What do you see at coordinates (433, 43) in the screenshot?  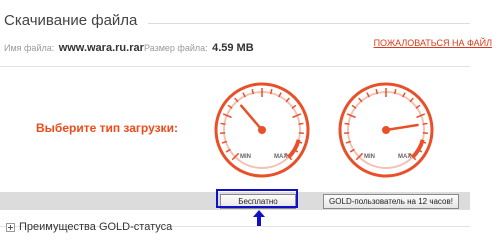 I see `report-file-link: ПОЖАЛОВАТЬСЯ НА ФАЙЛ` at bounding box center [433, 43].